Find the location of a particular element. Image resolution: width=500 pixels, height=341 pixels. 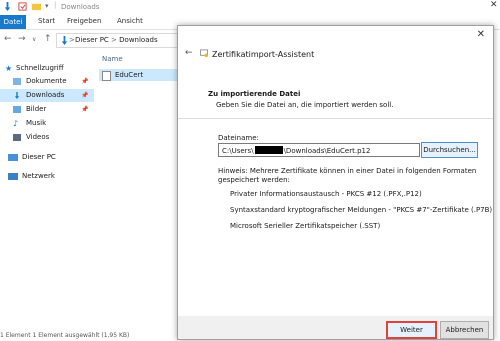

explorer-titlebar: ▾ | Downloads is located at coordinates (250, 7).